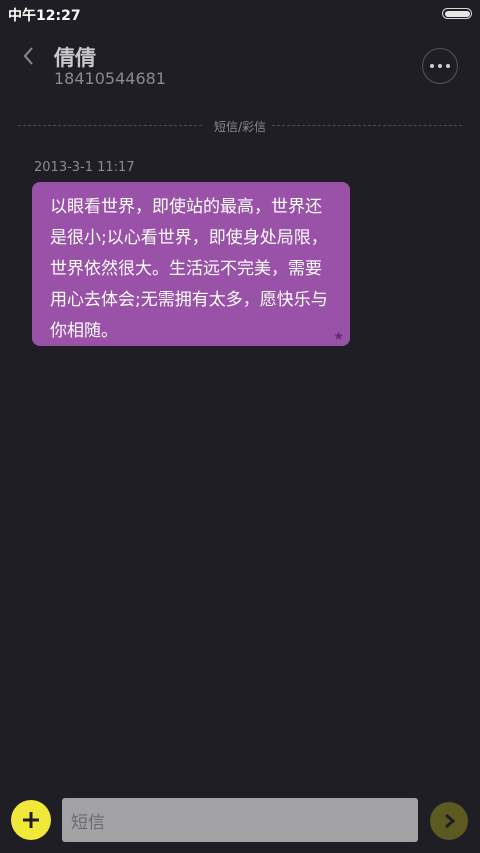 The height and width of the screenshot is (853, 480). I want to click on message-timestamp: 2013-3-1 11:17, so click(84, 167).